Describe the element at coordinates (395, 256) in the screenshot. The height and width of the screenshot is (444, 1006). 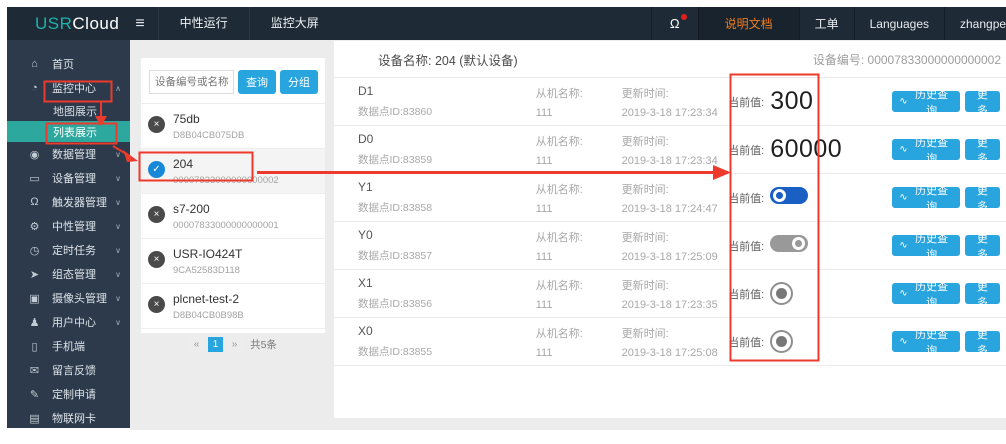
I see `datapoint-id: 数据点ID:83857` at that location.